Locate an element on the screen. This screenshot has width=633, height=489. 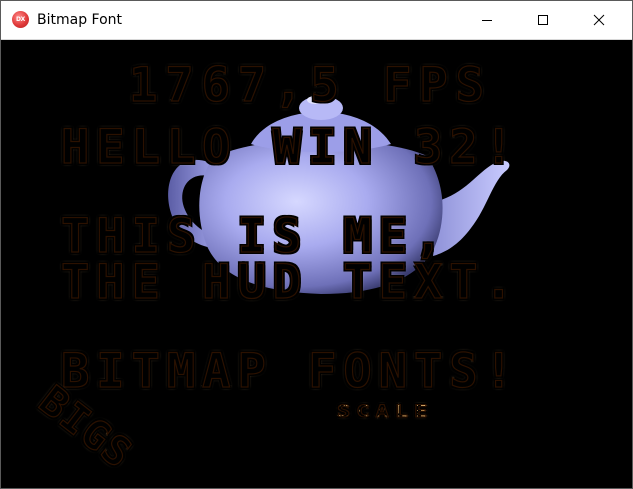
hud-line-3: THE HUD TEXT. is located at coordinates (290, 282).